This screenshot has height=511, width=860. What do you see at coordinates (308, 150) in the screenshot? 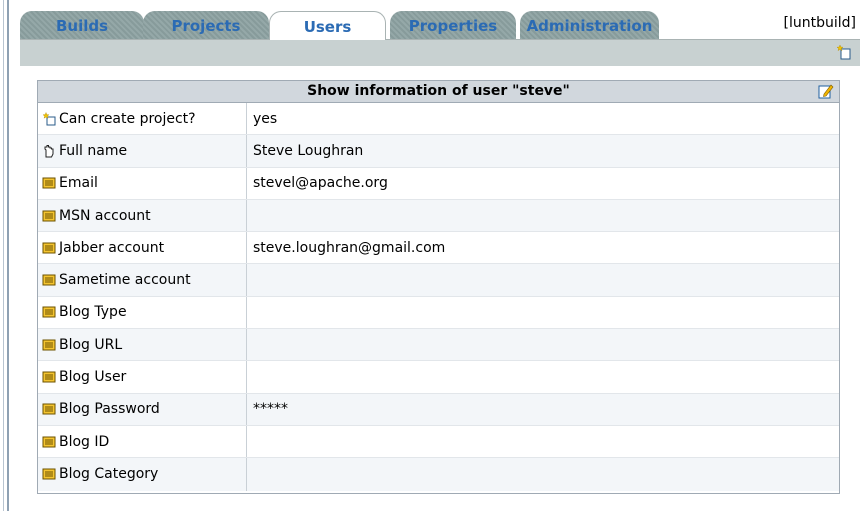
I see `row-value: Steve Loughran` at bounding box center [308, 150].